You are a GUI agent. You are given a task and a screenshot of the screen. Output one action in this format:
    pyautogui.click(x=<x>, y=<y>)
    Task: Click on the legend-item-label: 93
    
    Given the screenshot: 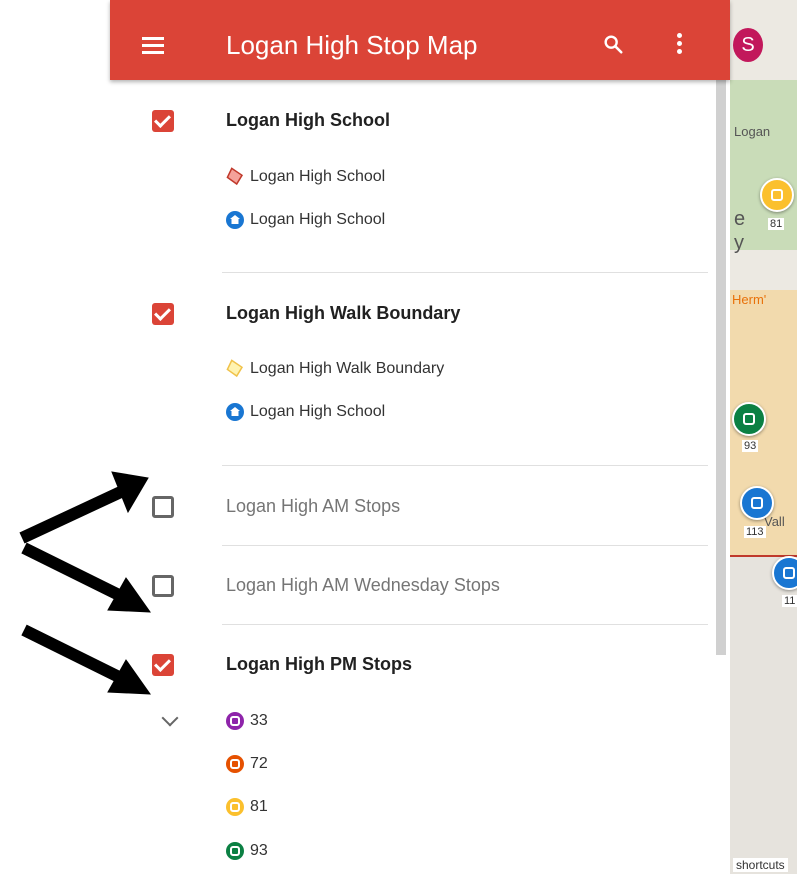 What is the action you would take?
    pyautogui.click(x=259, y=850)
    